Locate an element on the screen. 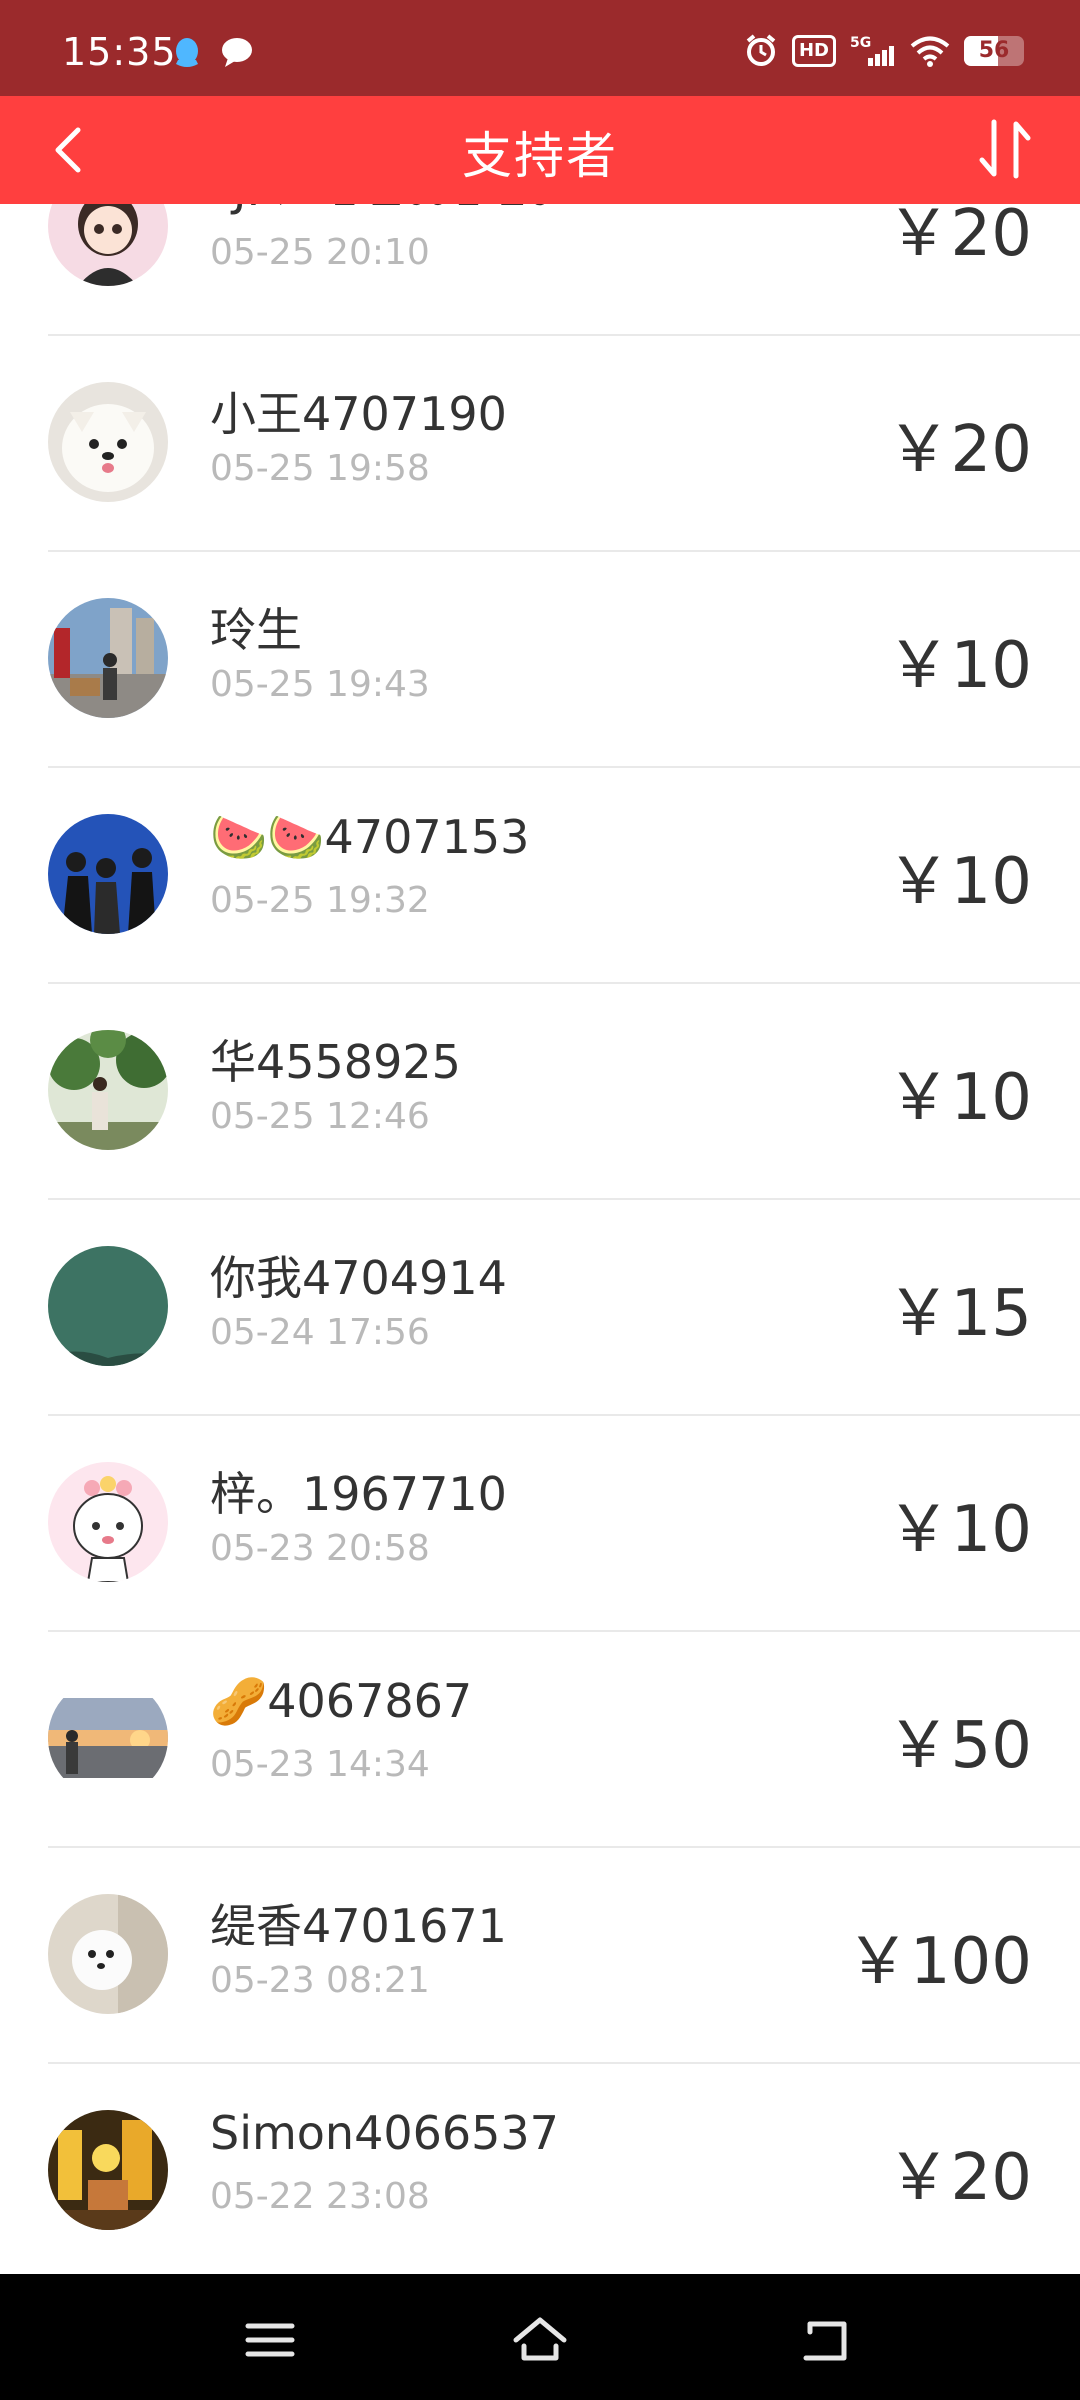 This screenshot has height=2400, width=1080. supporter-name: Simon4066537 is located at coordinates (384, 2133).